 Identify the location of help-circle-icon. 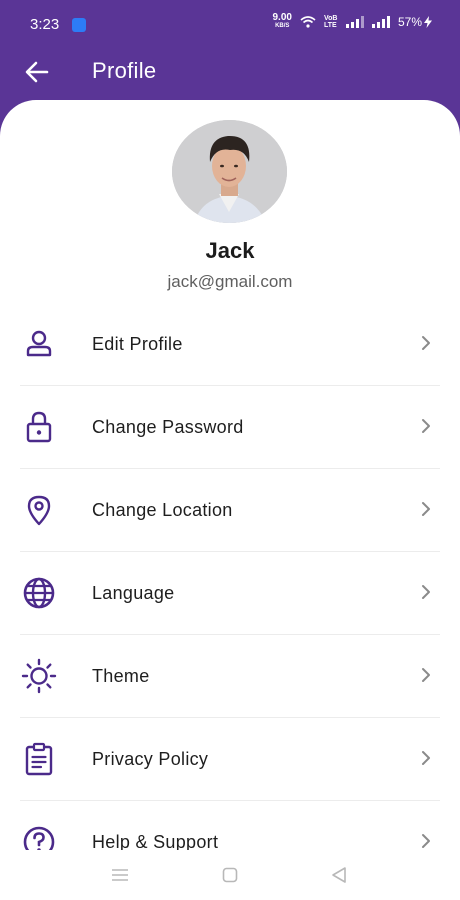
(39, 838).